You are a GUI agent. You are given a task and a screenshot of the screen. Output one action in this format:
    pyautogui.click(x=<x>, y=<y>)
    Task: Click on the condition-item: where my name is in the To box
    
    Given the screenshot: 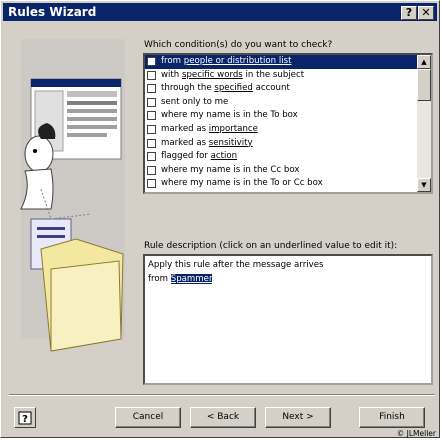 What is the action you would take?
    pyautogui.click(x=288, y=116)
    